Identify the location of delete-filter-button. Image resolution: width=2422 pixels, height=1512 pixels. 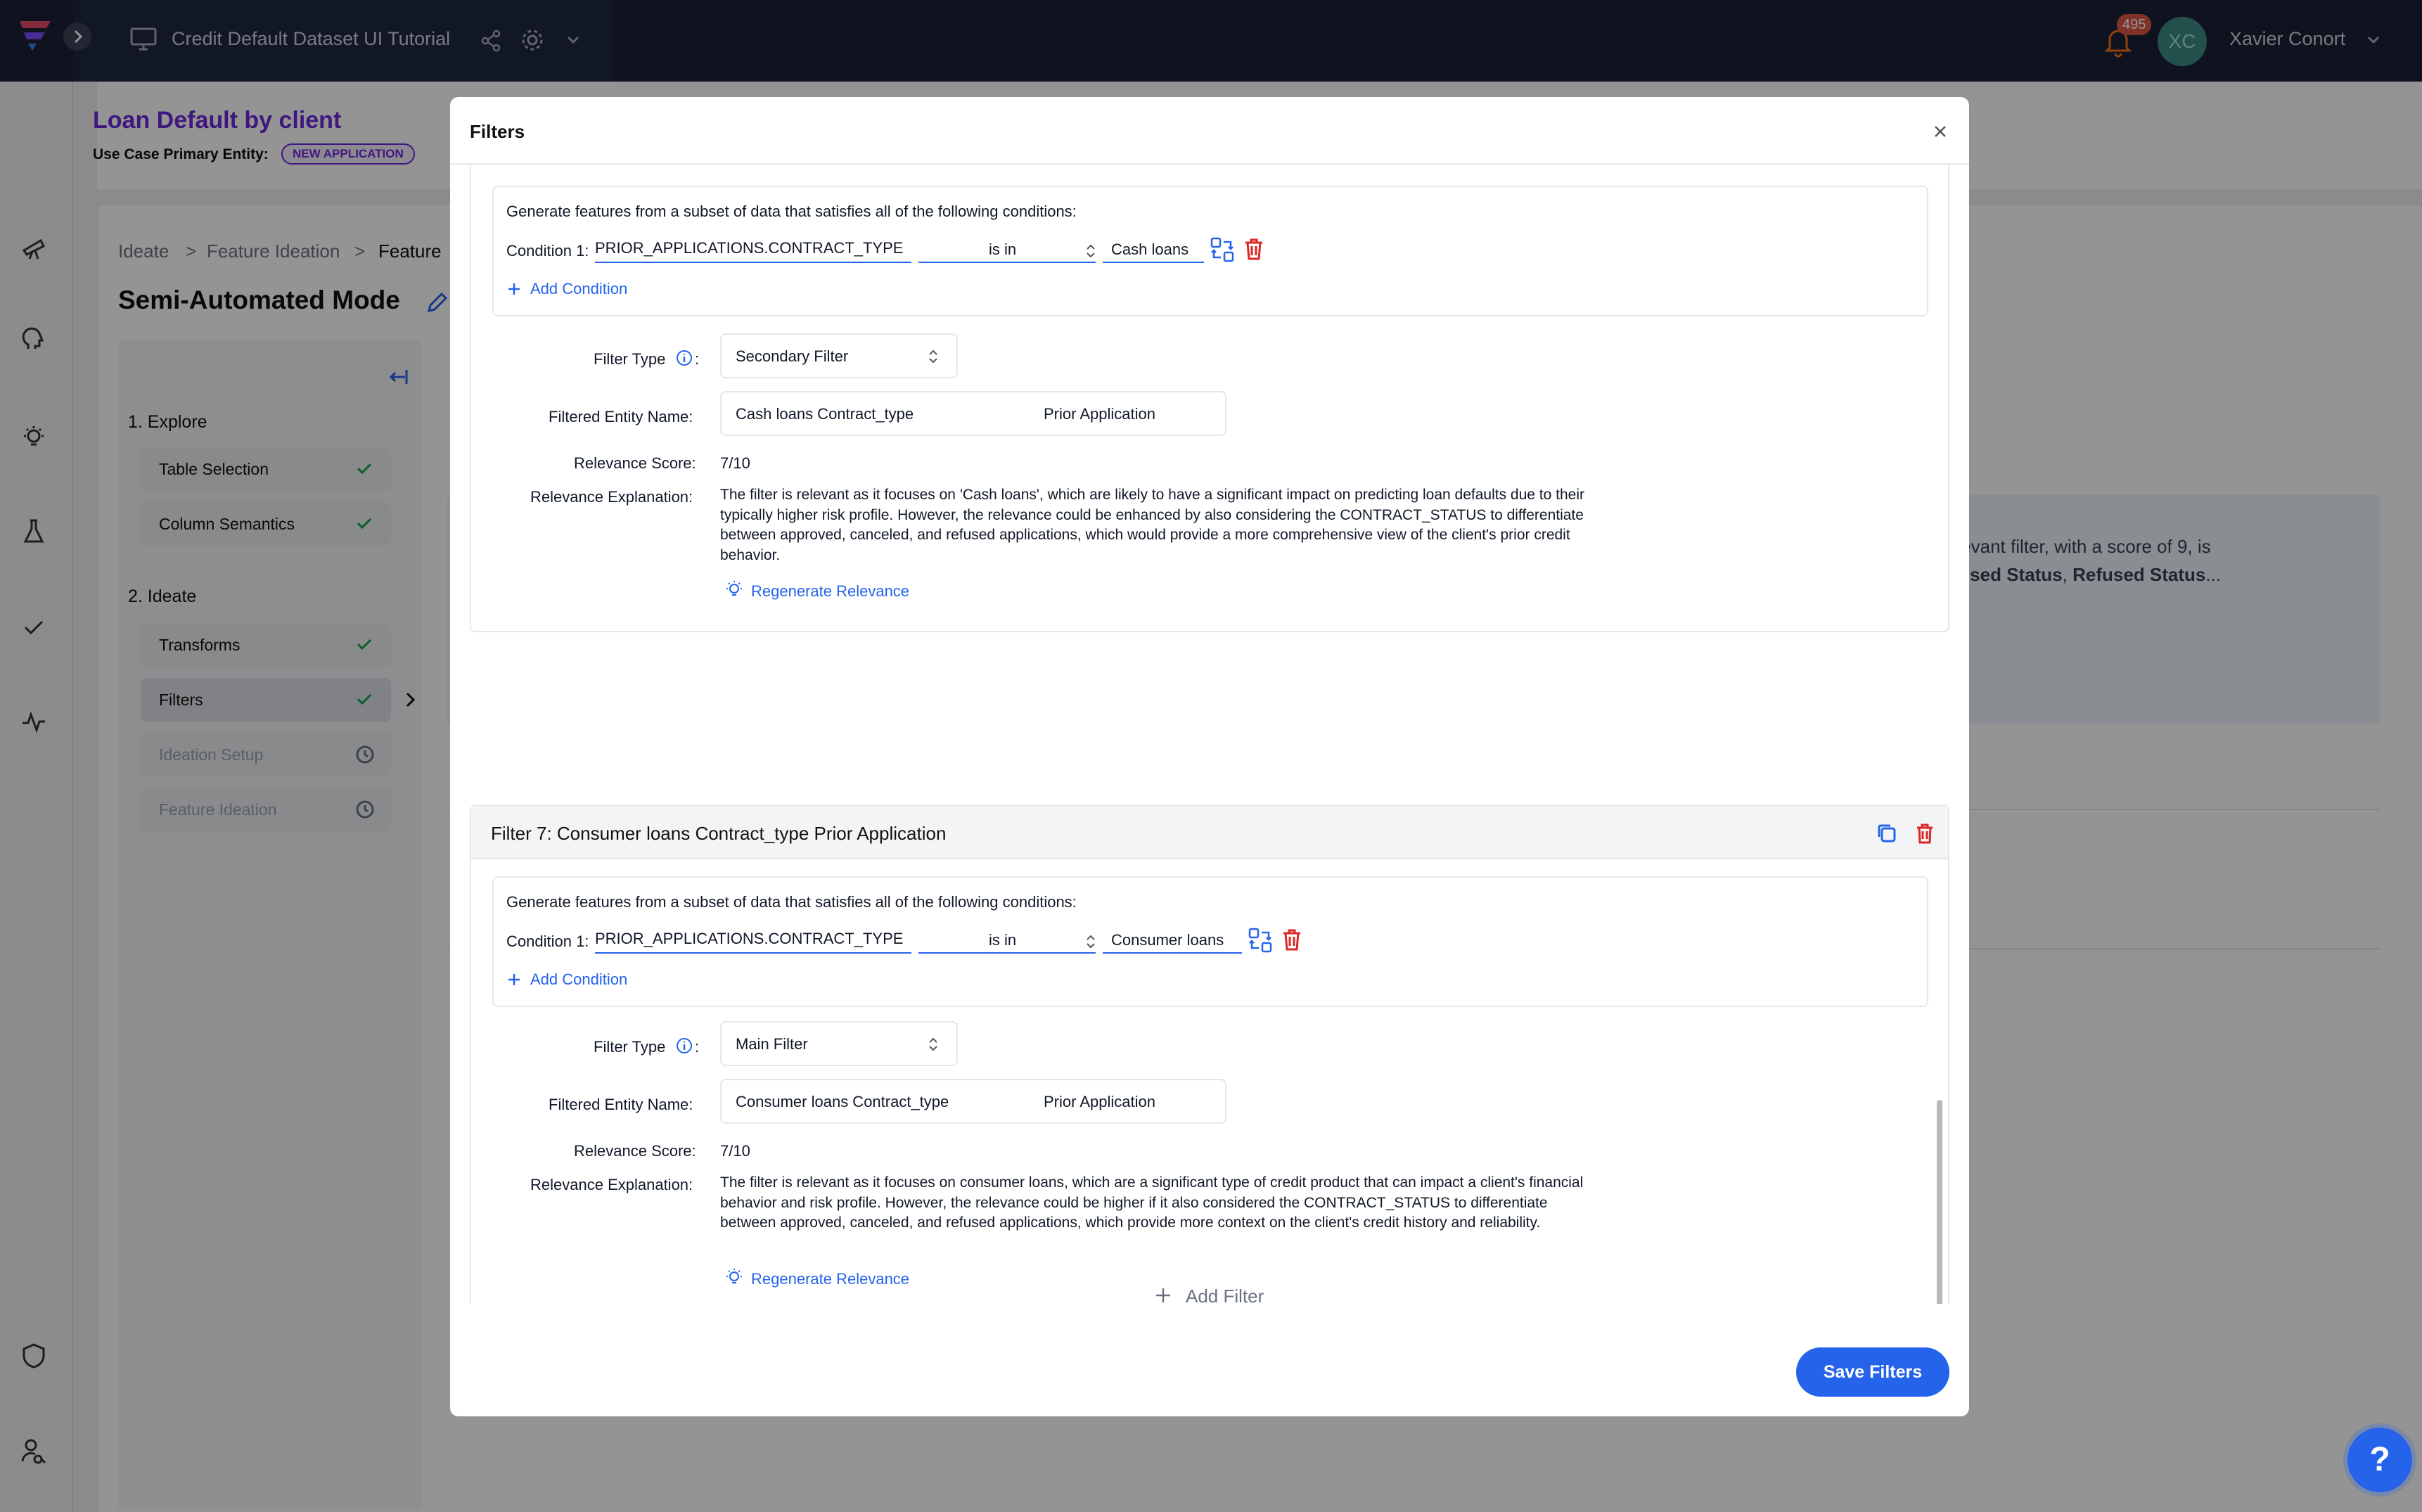
(1925, 833).